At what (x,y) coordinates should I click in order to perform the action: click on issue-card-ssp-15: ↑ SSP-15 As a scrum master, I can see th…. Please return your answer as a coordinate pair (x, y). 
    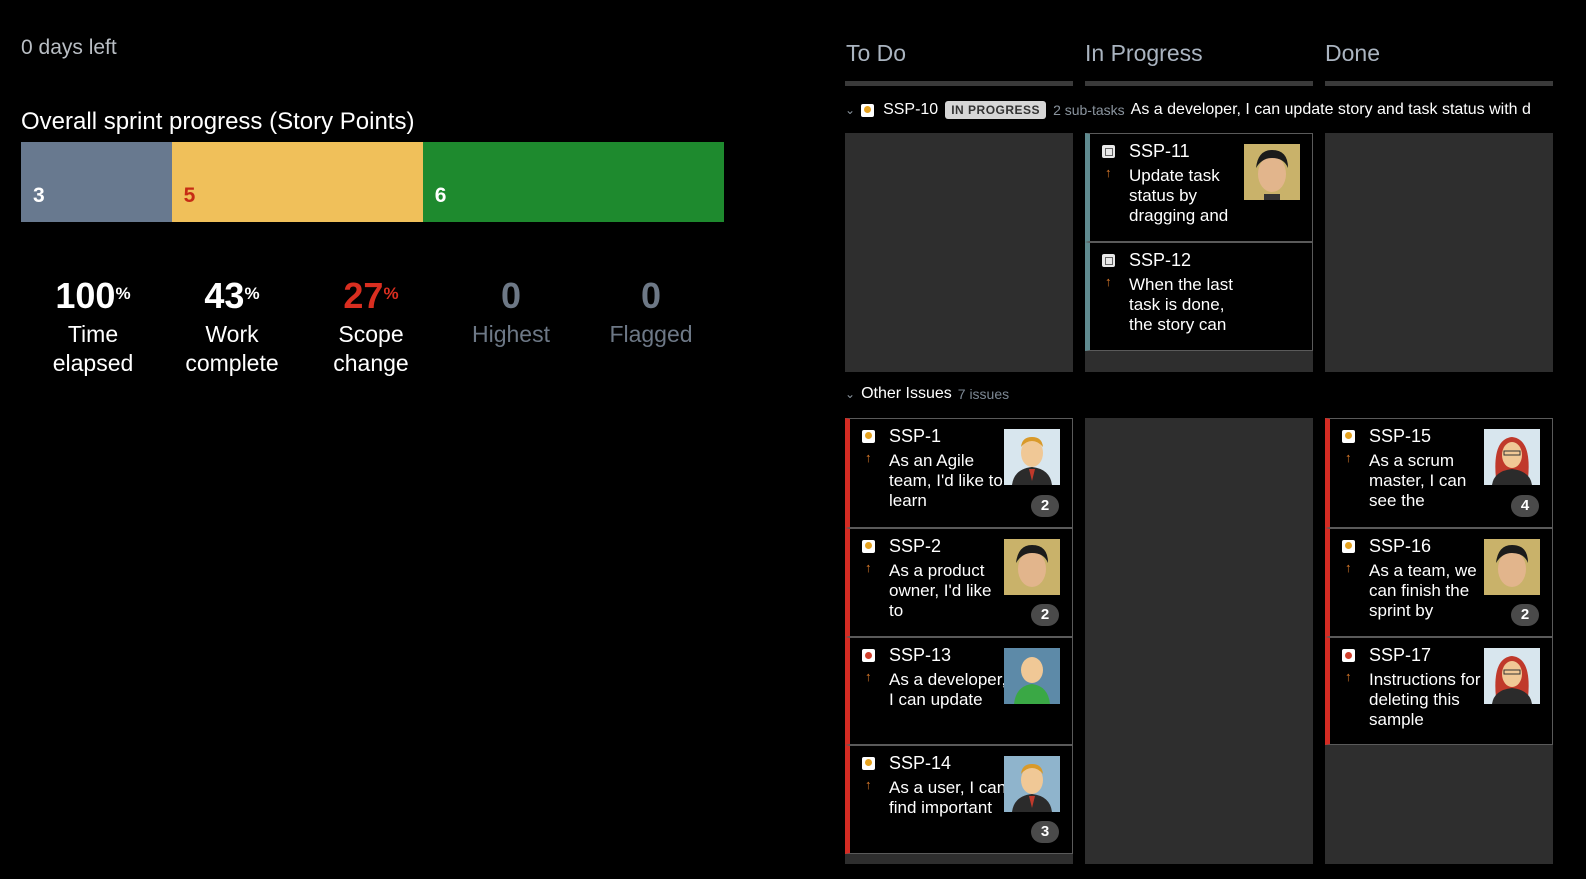
    Looking at the image, I should click on (1439, 473).